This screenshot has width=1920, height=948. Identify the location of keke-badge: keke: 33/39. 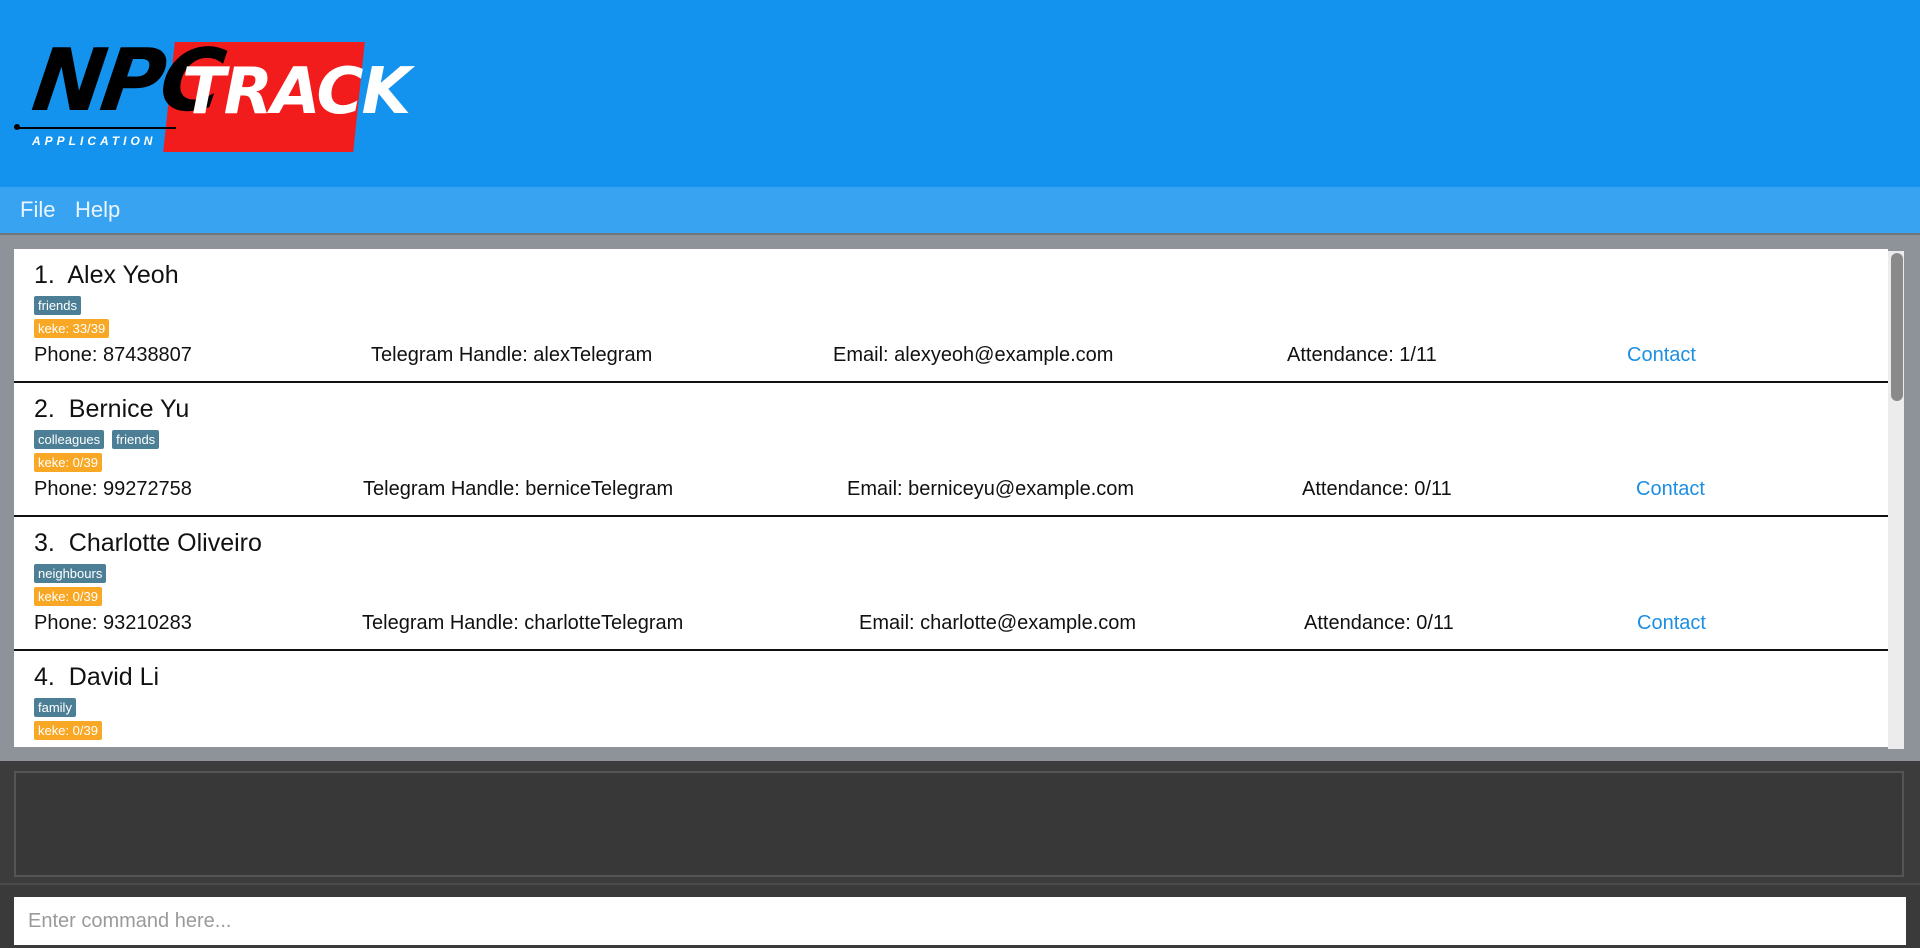
(72, 328).